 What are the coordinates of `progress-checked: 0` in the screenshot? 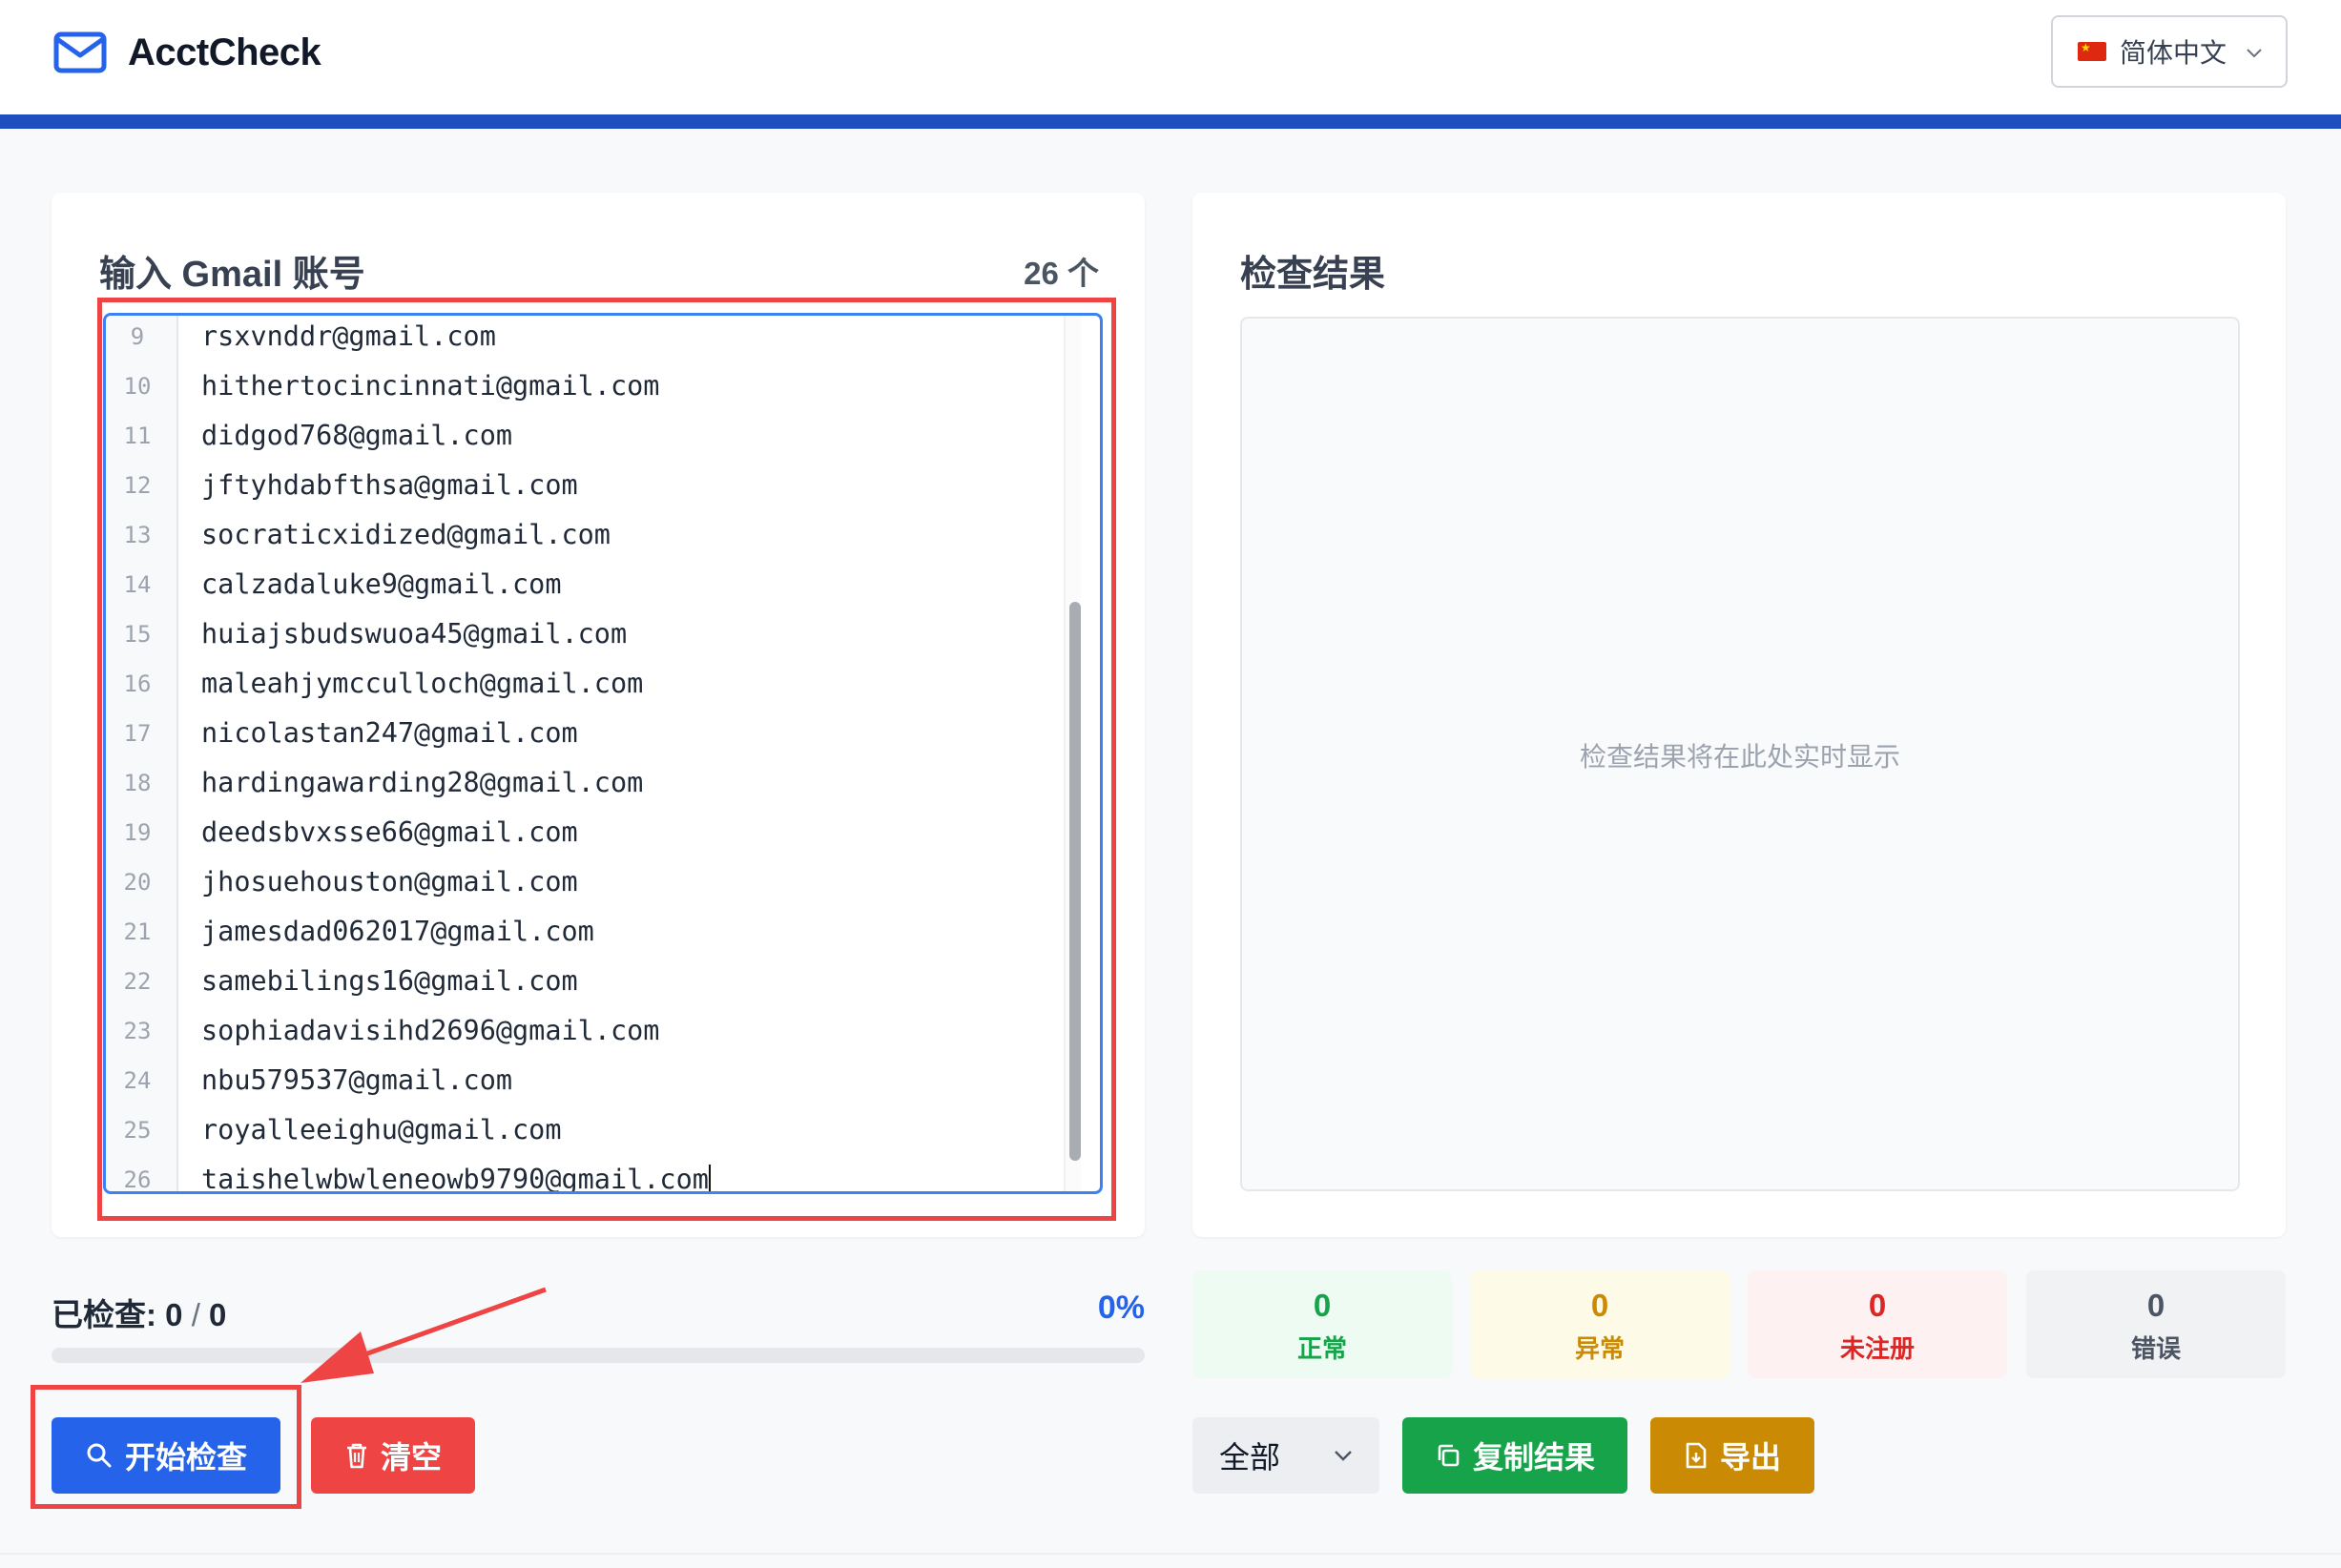 It's located at (174, 1314).